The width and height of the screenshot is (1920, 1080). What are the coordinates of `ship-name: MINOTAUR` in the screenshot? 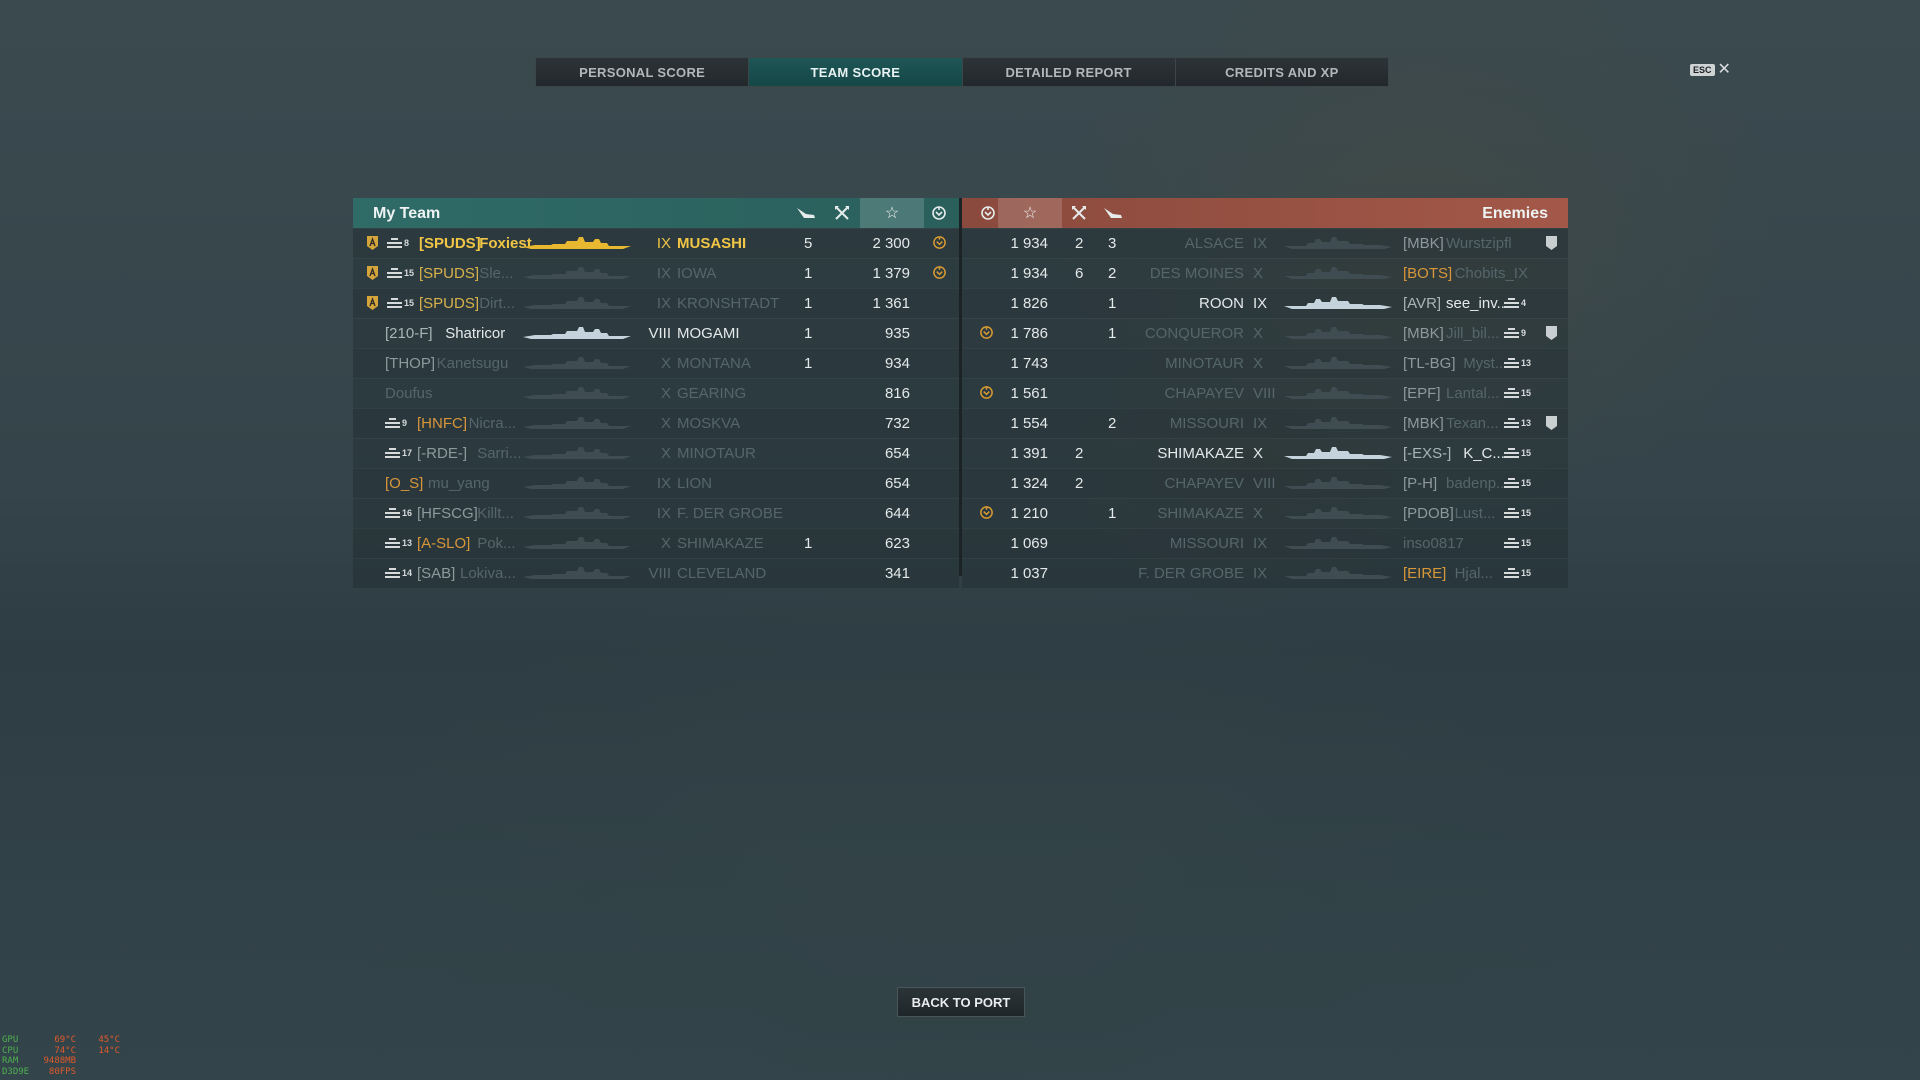 It's located at (716, 453).